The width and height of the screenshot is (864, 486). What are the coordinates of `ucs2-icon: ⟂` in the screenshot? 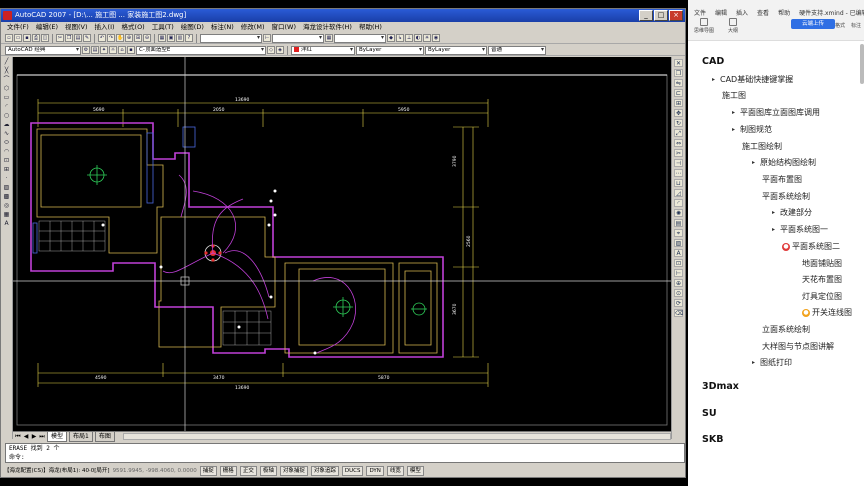 It's located at (409, 38).